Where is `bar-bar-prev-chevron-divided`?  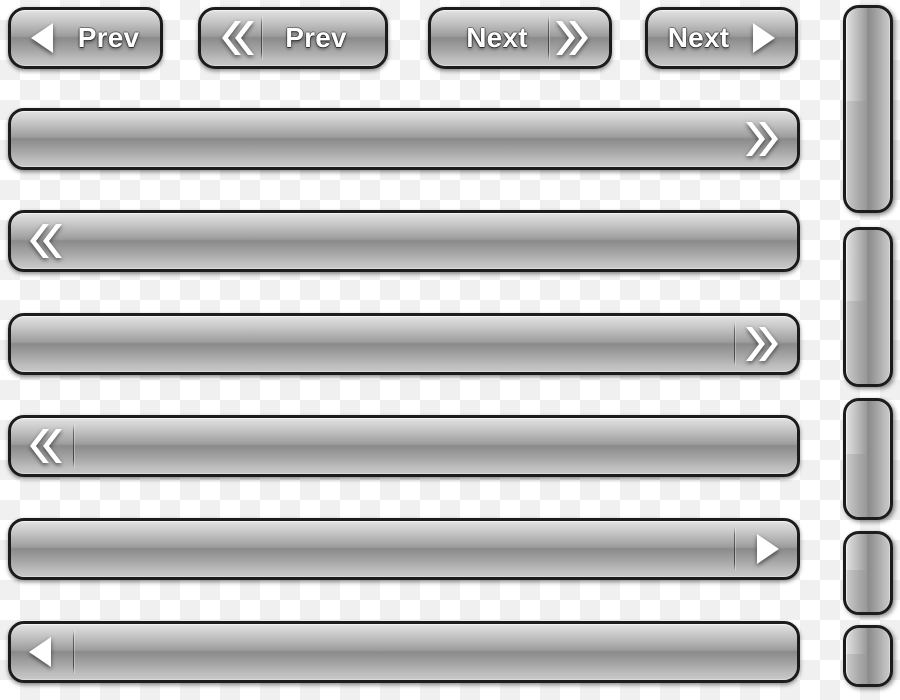 bar-bar-prev-chevron-divided is located at coordinates (404, 446).